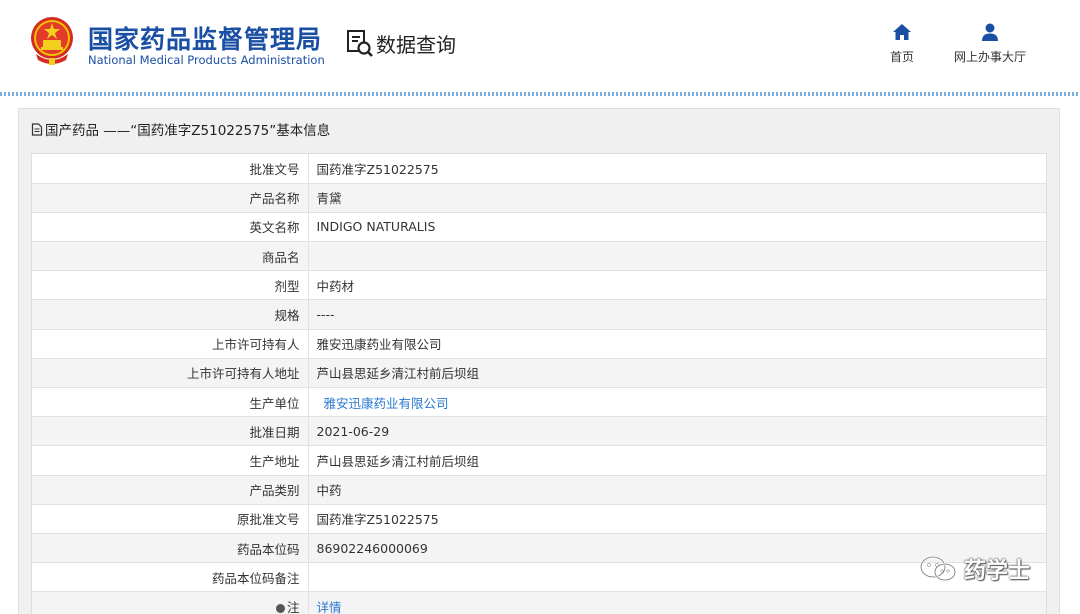 Image resolution: width=1080 pixels, height=614 pixels. Describe the element at coordinates (677, 198) in the screenshot. I see `row-value: 青黛` at that location.